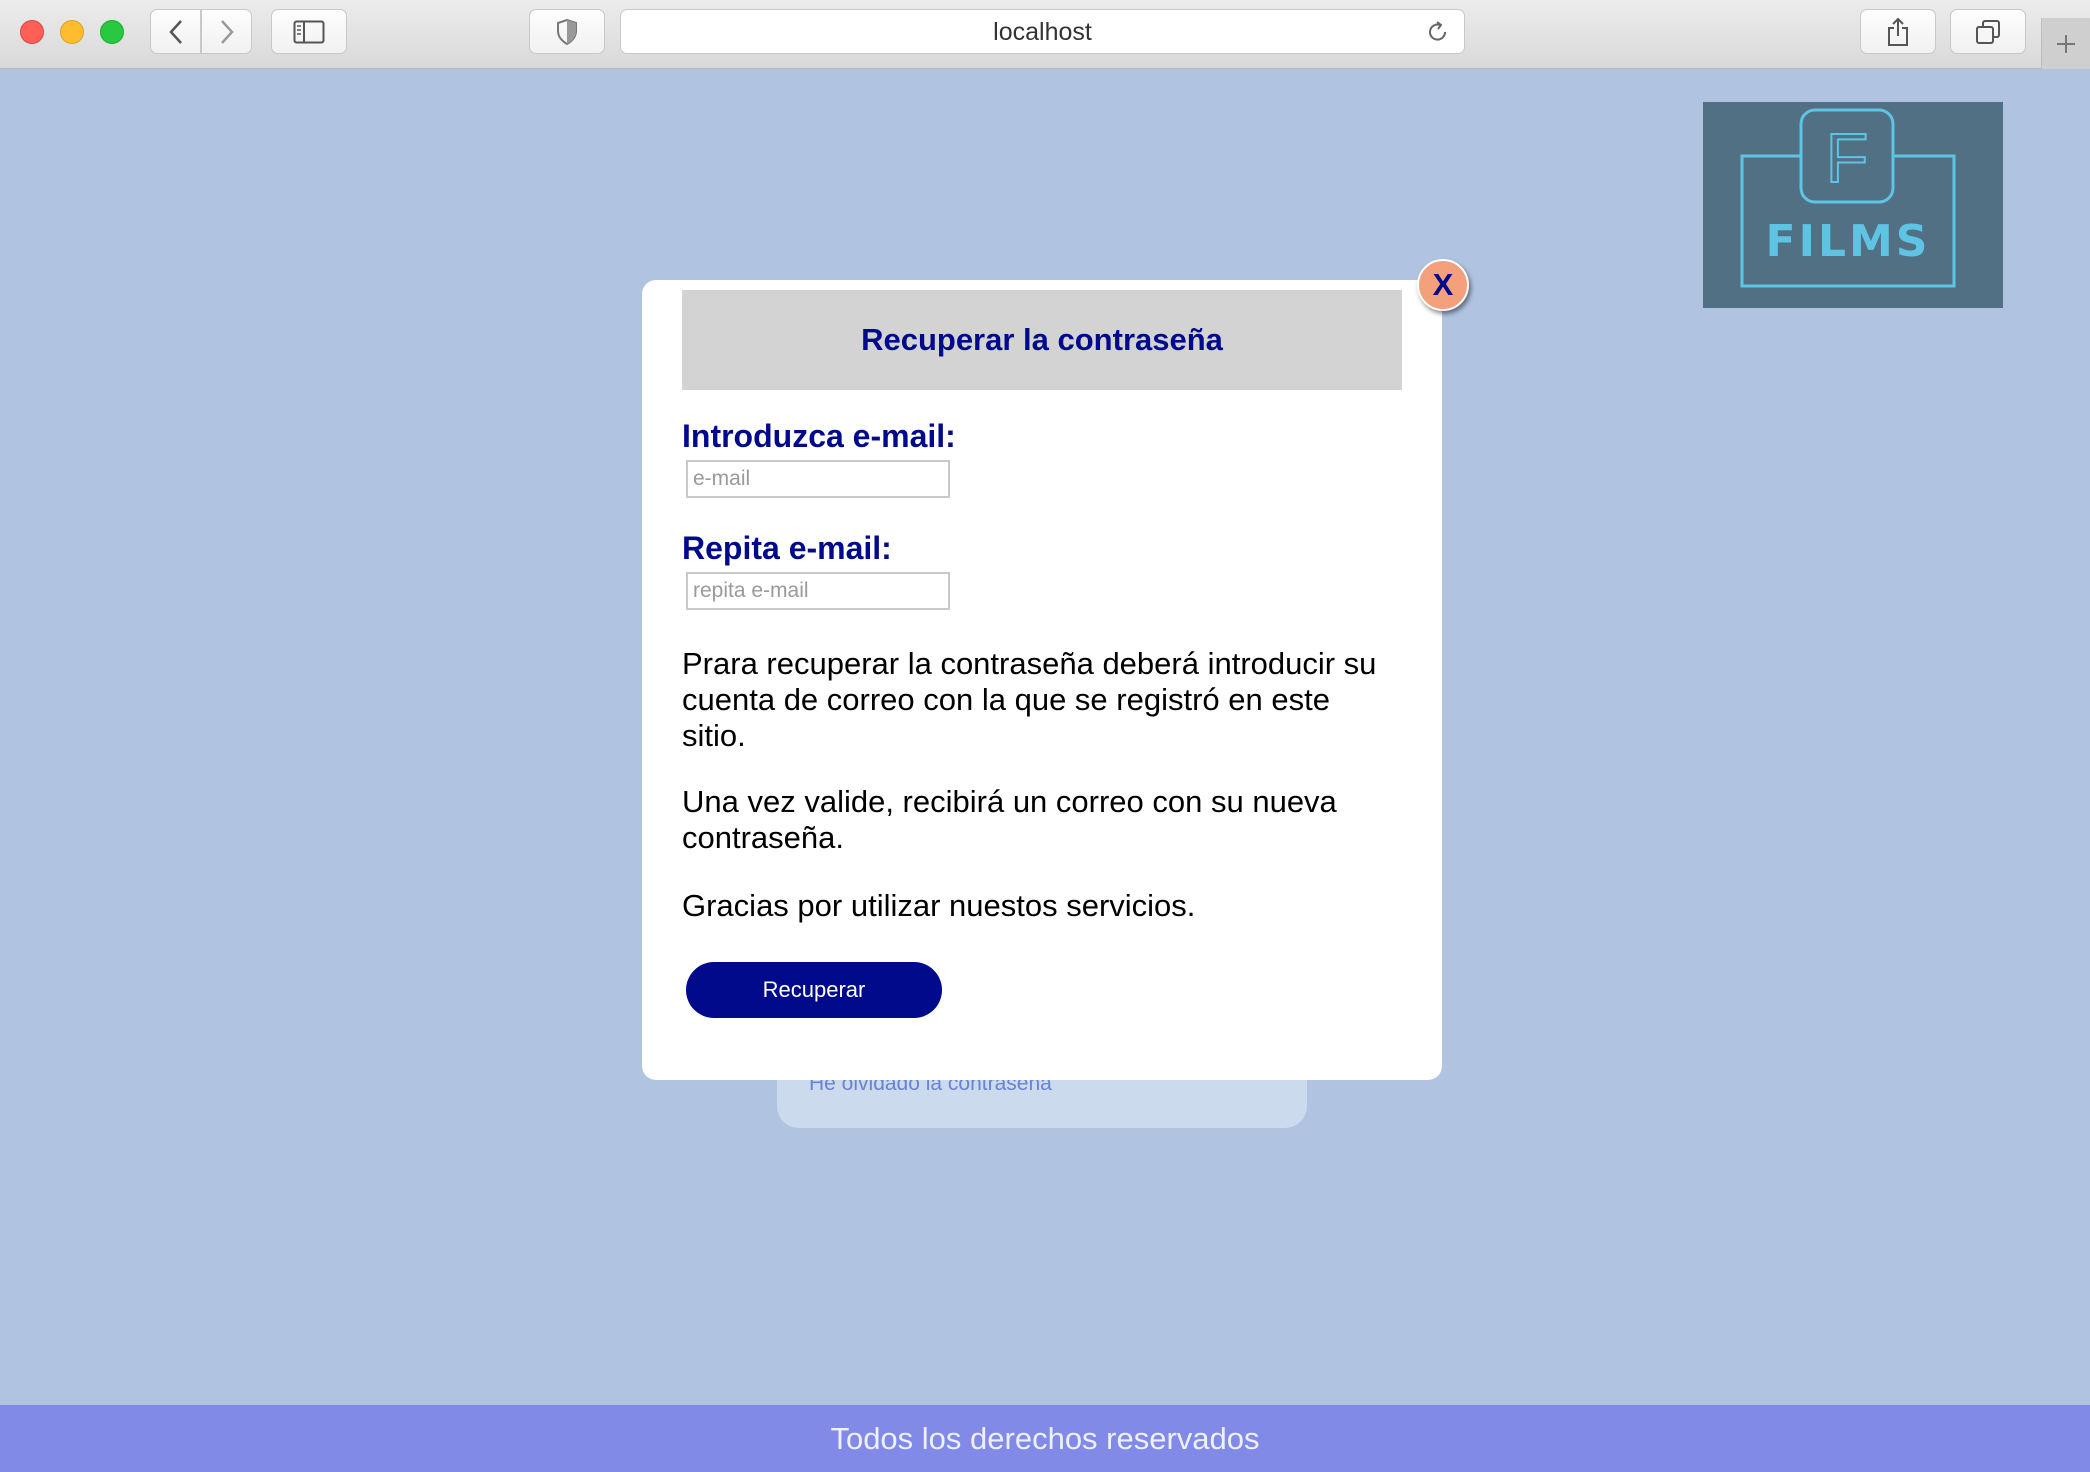  Describe the element at coordinates (1438, 31) in the screenshot. I see `reload-icon` at that location.